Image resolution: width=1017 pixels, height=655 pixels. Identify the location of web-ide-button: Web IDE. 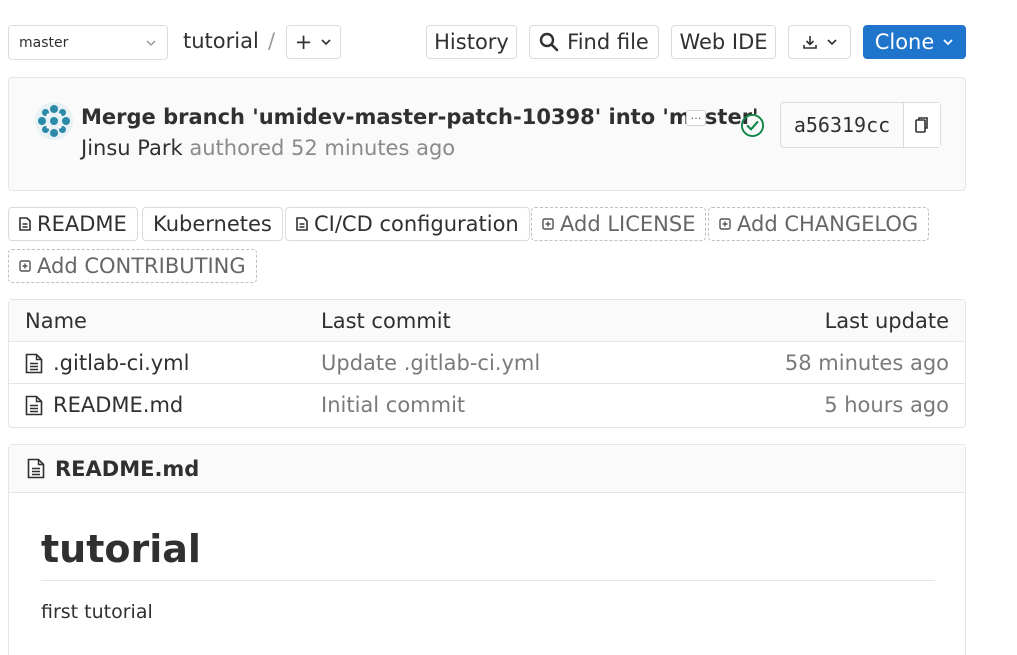
(723, 42).